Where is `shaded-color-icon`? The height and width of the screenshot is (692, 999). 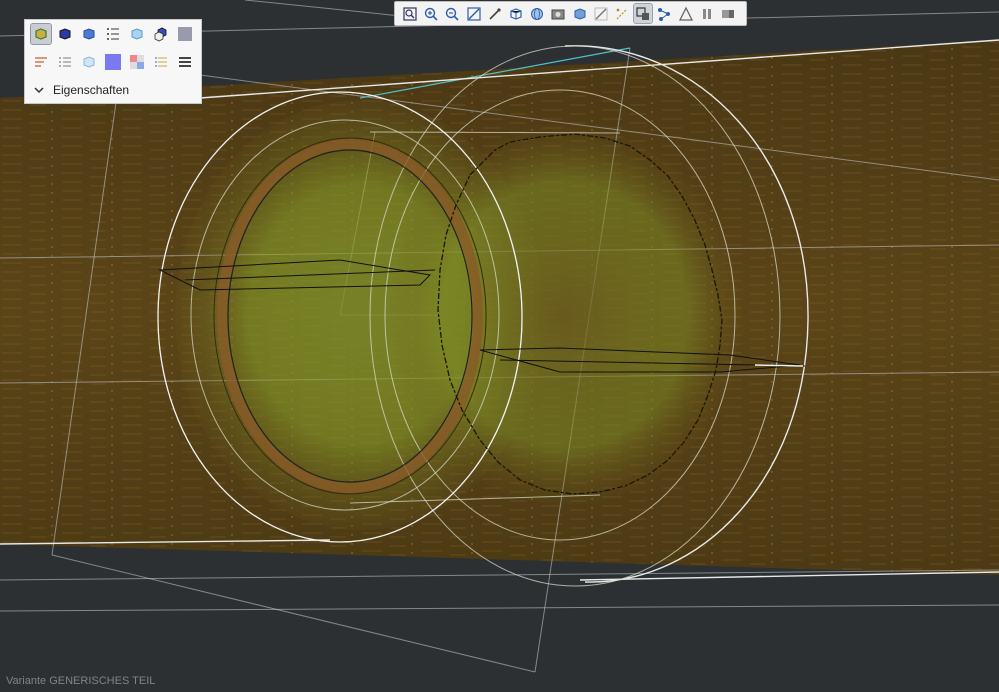 shaded-color-icon is located at coordinates (41, 34).